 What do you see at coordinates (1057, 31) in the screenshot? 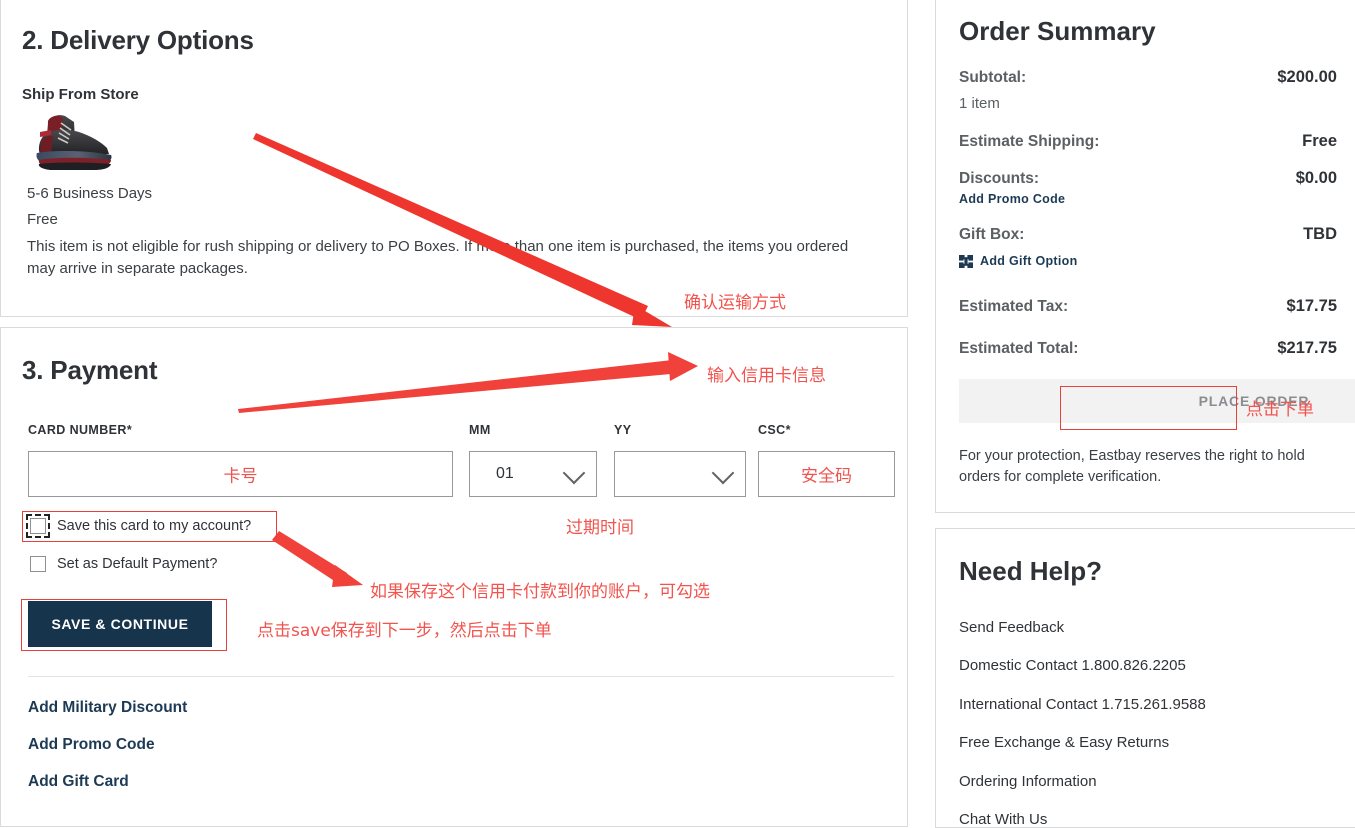
I see `order-summary-title: Order Summary` at bounding box center [1057, 31].